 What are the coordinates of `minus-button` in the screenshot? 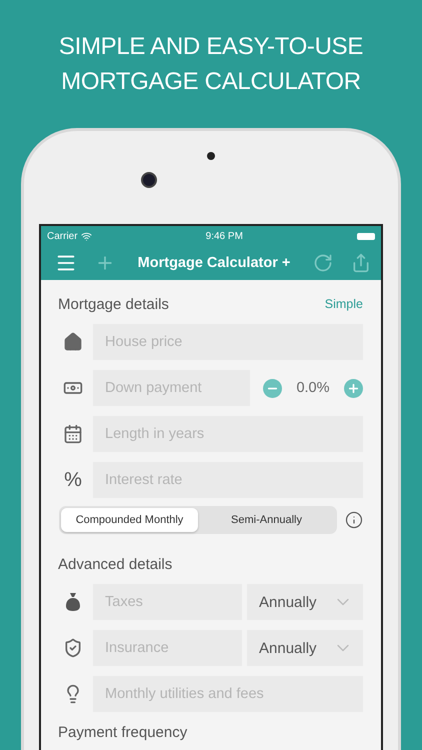 It's located at (272, 388).